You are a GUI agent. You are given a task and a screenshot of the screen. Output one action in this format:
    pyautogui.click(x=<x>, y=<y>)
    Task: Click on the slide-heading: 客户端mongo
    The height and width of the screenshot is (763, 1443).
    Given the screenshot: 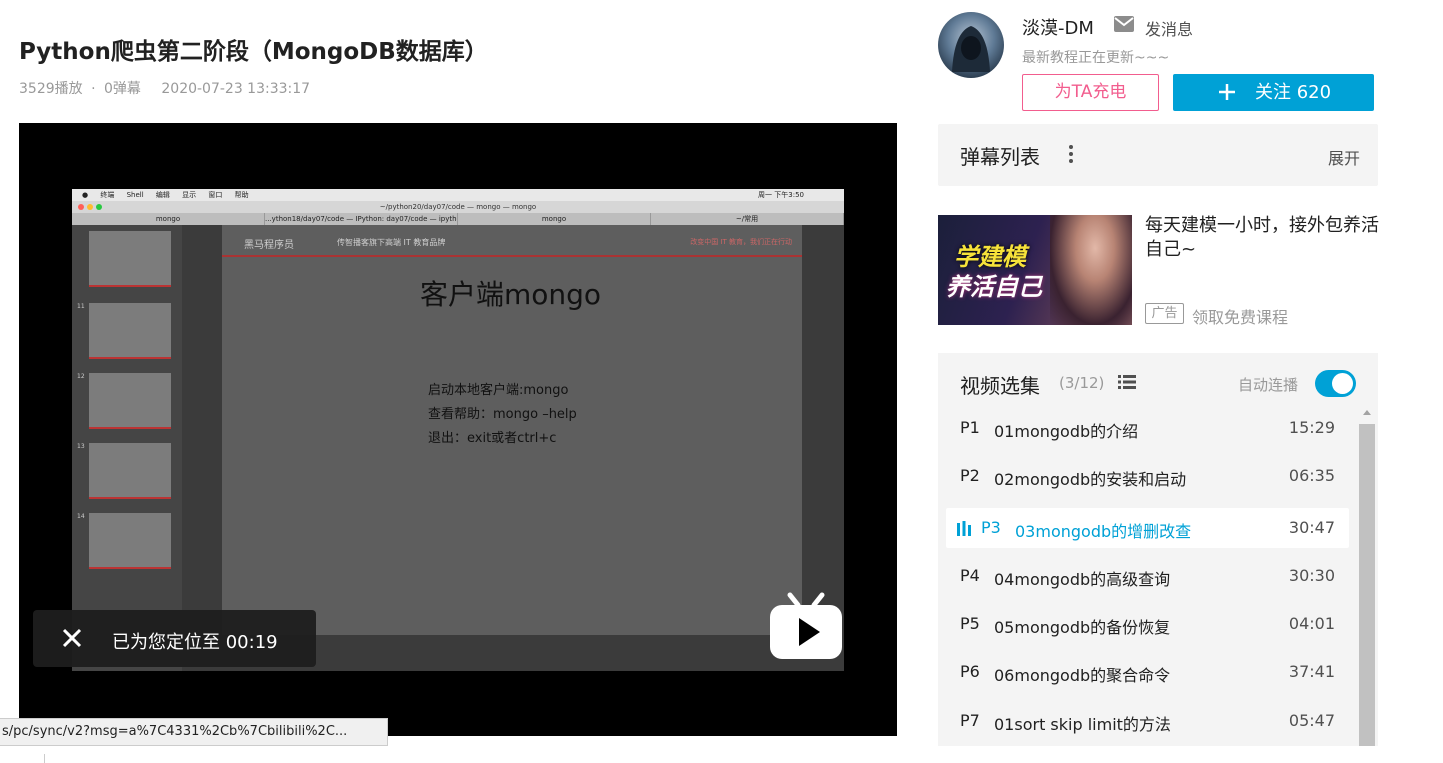 What is the action you would take?
    pyautogui.click(x=511, y=294)
    